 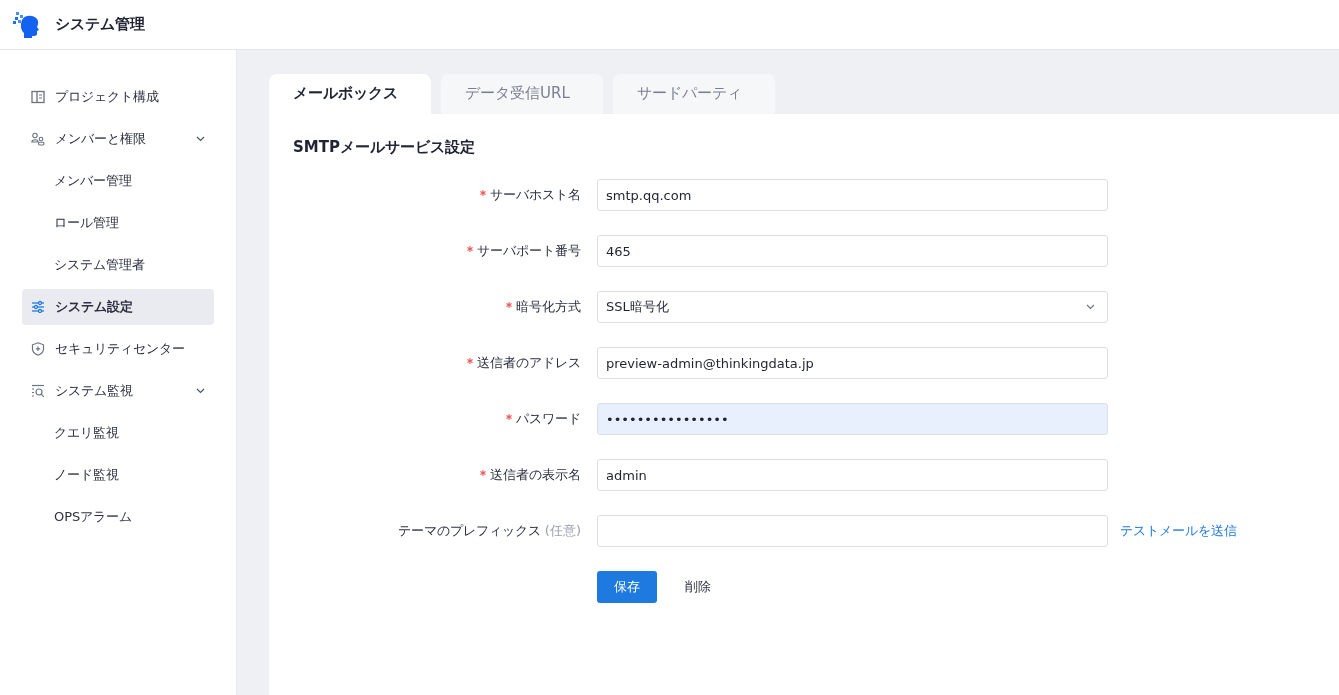 I want to click on delete-button: 削除, so click(x=698, y=587).